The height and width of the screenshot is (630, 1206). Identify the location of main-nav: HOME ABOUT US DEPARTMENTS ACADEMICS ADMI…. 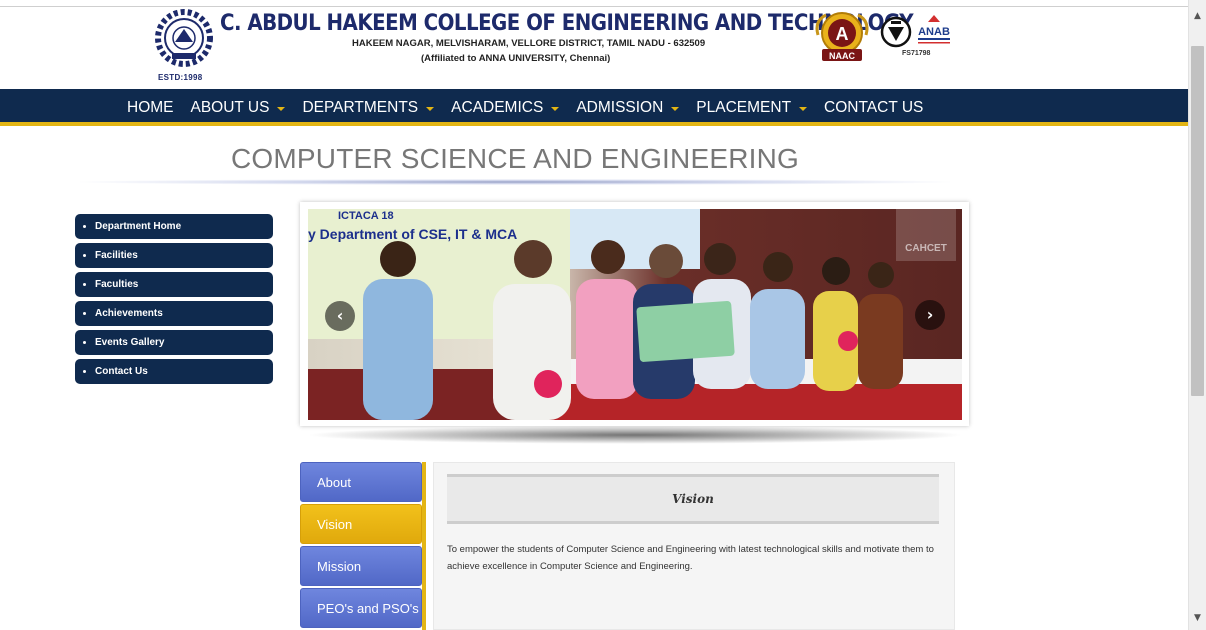
(533, 107).